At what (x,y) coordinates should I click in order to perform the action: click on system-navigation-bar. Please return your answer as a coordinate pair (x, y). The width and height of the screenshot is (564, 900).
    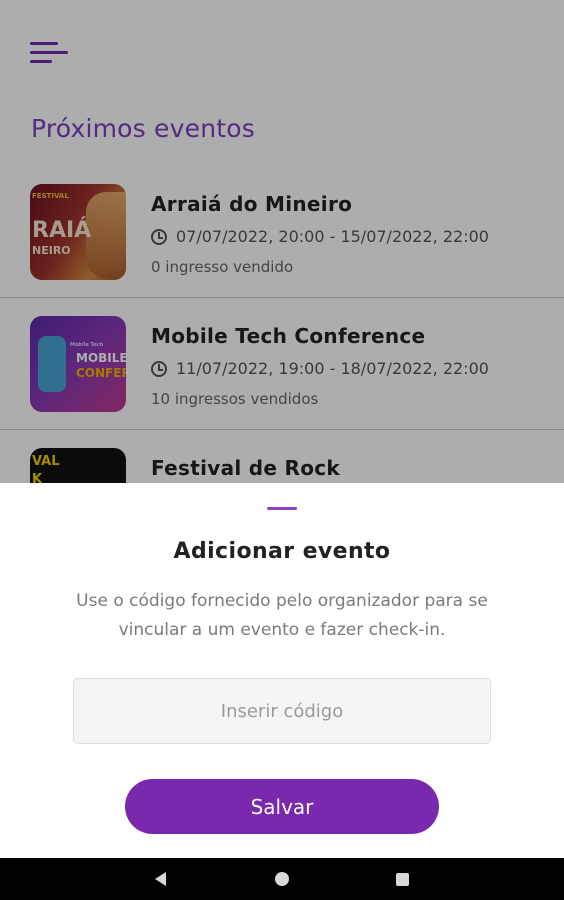
    Looking at the image, I should click on (282, 879).